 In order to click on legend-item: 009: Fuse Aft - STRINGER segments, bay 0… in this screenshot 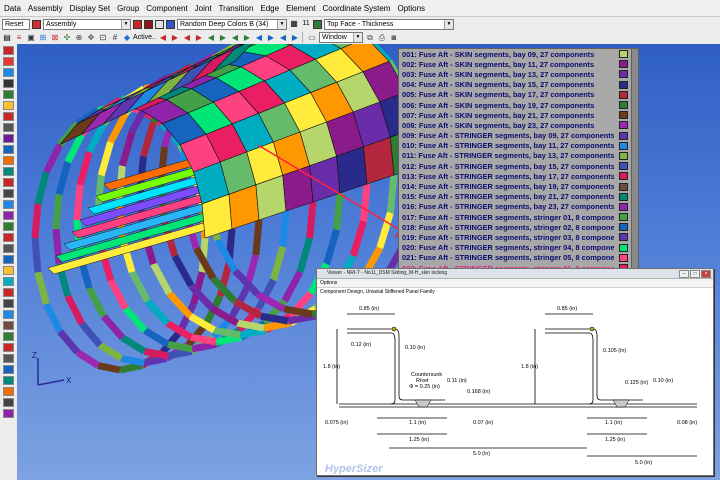, I will do `click(515, 136)`.